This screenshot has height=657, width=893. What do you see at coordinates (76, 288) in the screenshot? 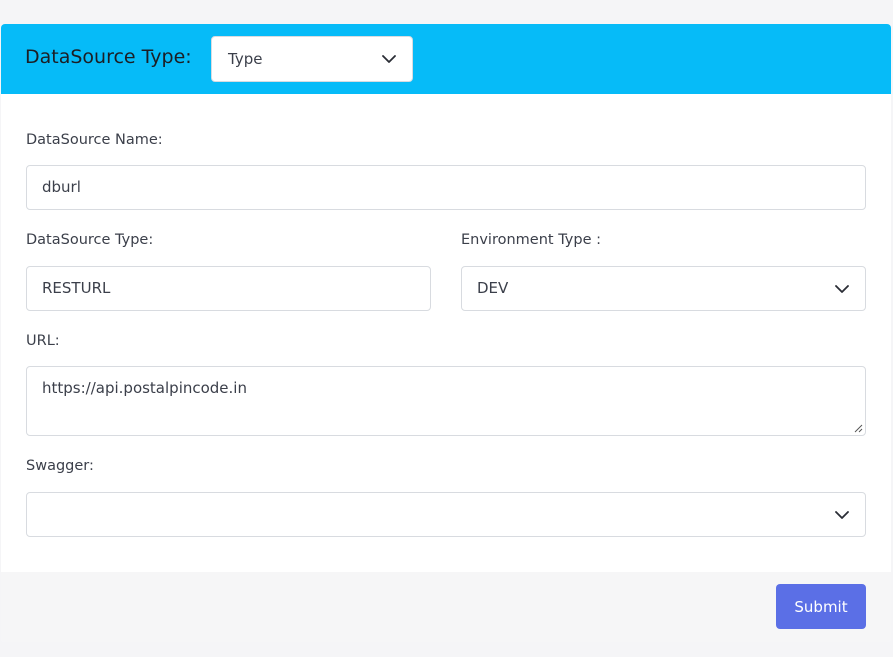
I see `datasource-type-value: RESTURL` at bounding box center [76, 288].